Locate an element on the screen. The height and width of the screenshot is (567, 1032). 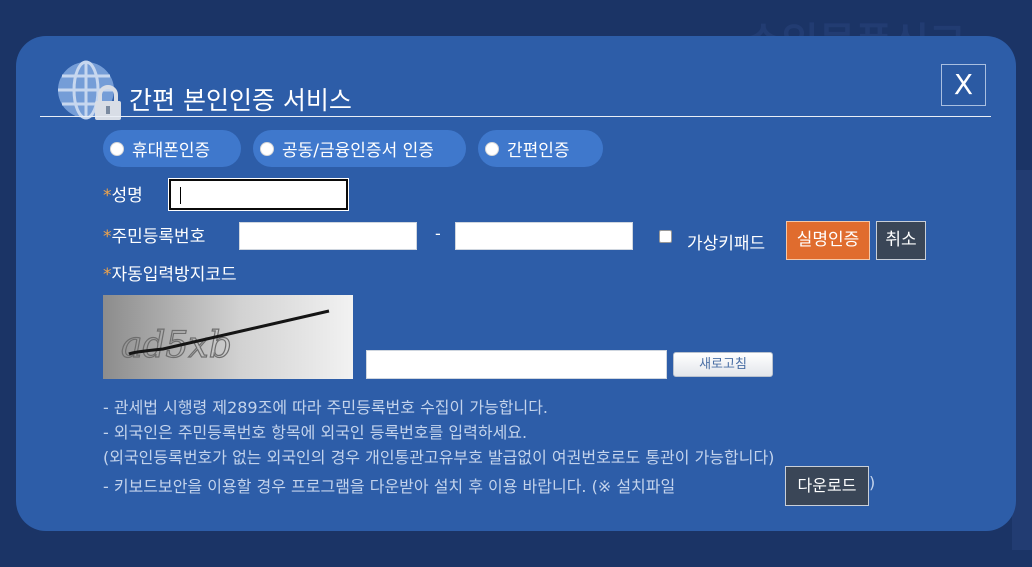
title-divider is located at coordinates (515, 116).